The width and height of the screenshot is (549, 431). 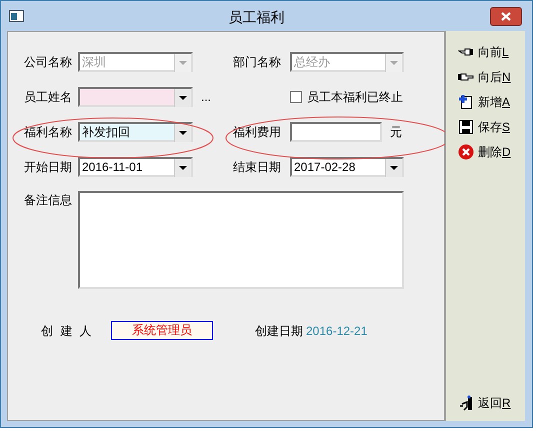 I want to click on unit-label: 元, so click(x=396, y=132).